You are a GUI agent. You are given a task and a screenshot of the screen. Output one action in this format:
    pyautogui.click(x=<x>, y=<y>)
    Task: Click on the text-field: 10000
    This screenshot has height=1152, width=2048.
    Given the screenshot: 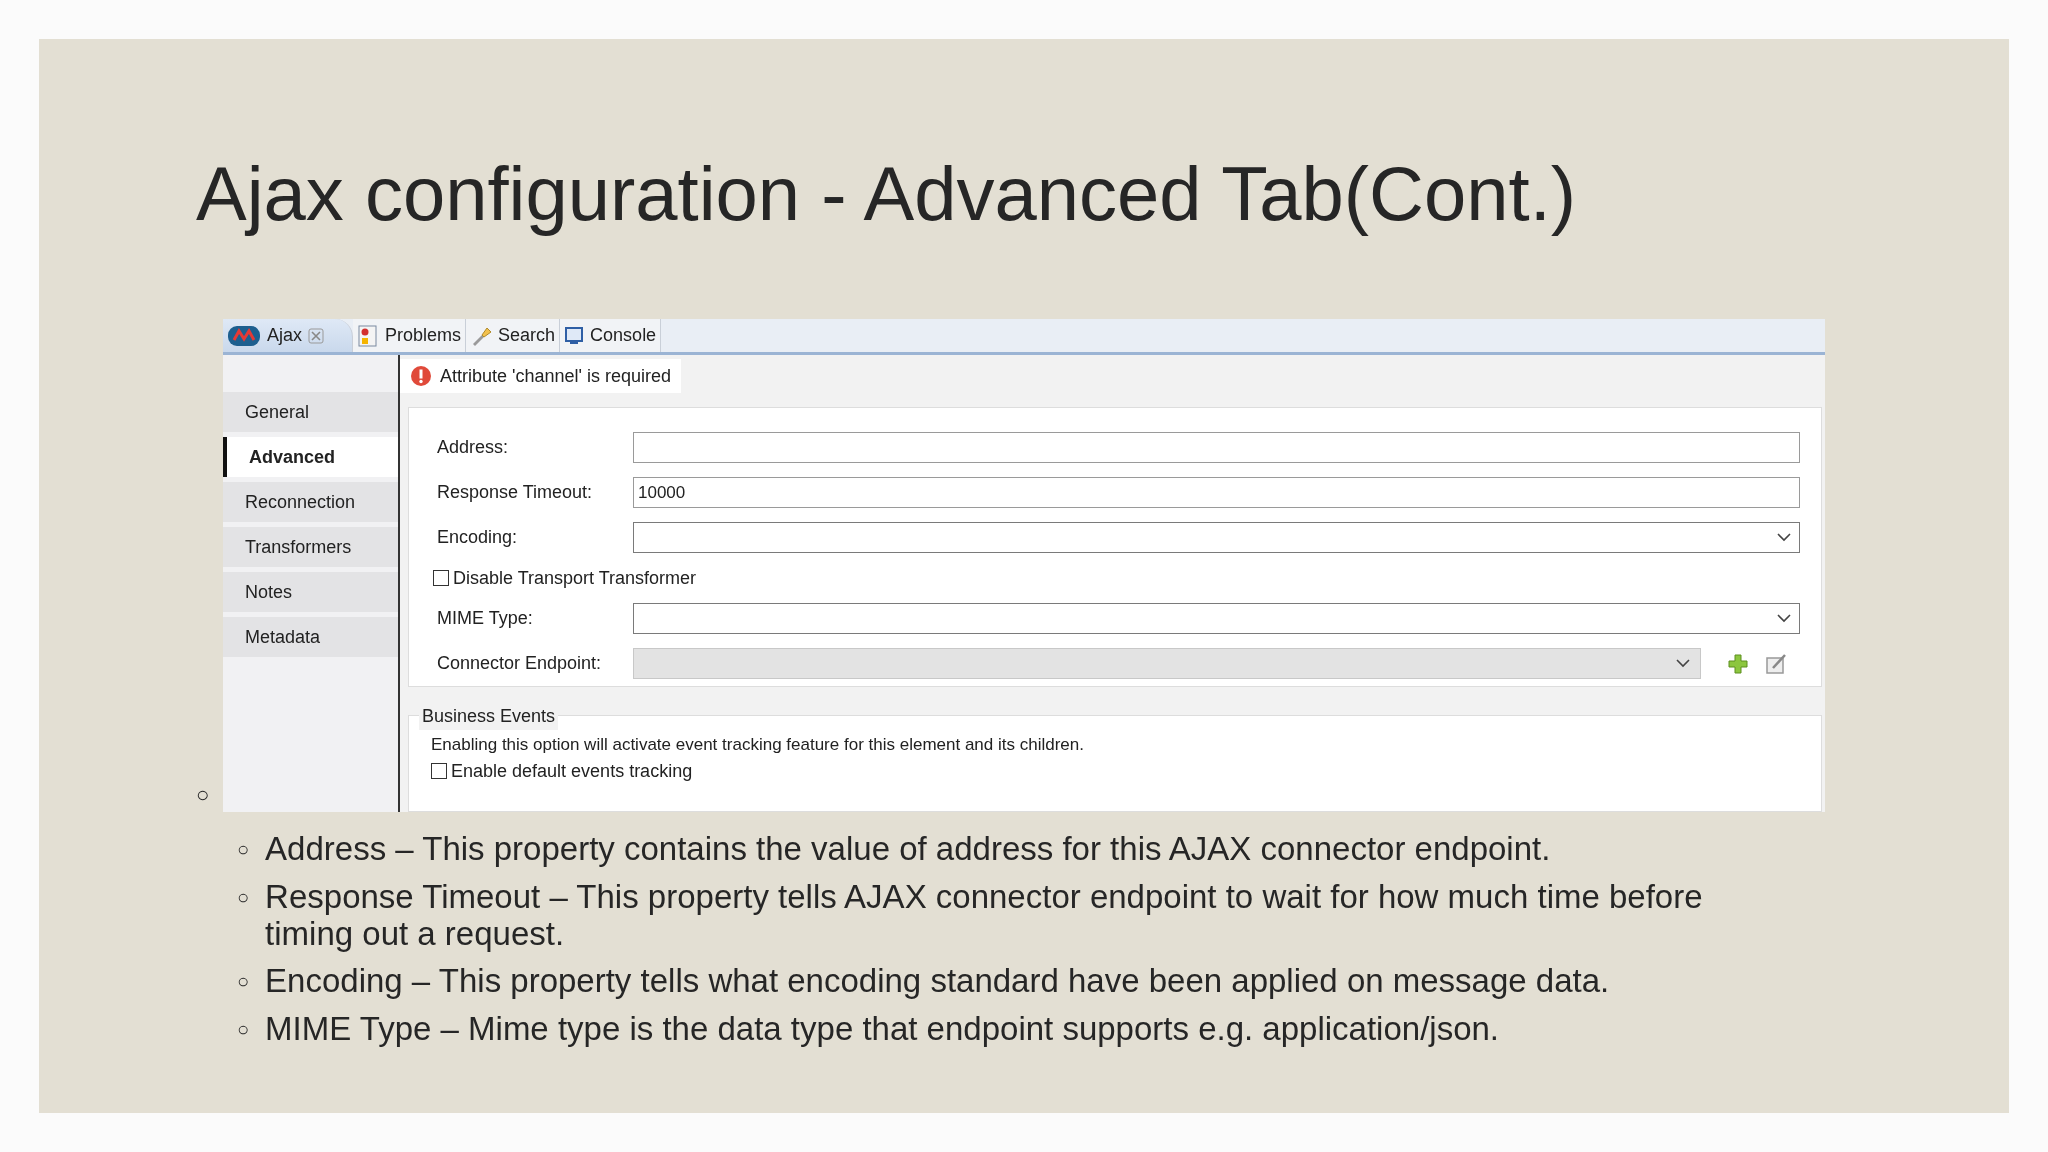 What is the action you would take?
    pyautogui.click(x=1216, y=492)
    